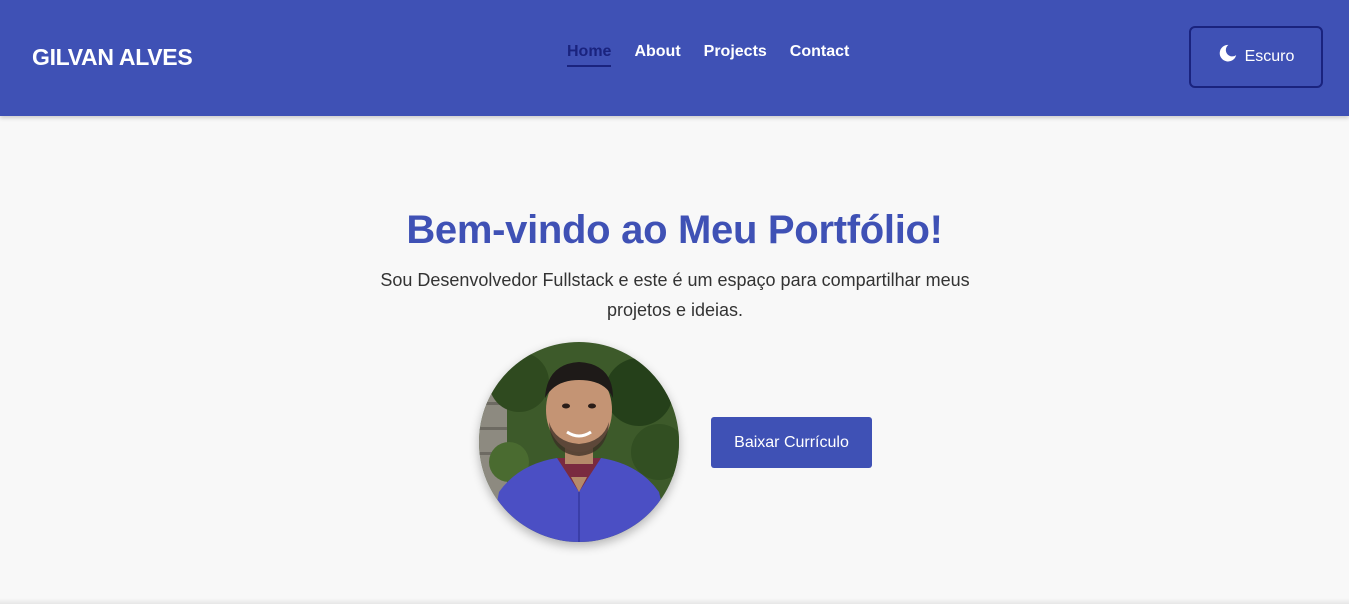  I want to click on nav-link-about: About, so click(657, 54).